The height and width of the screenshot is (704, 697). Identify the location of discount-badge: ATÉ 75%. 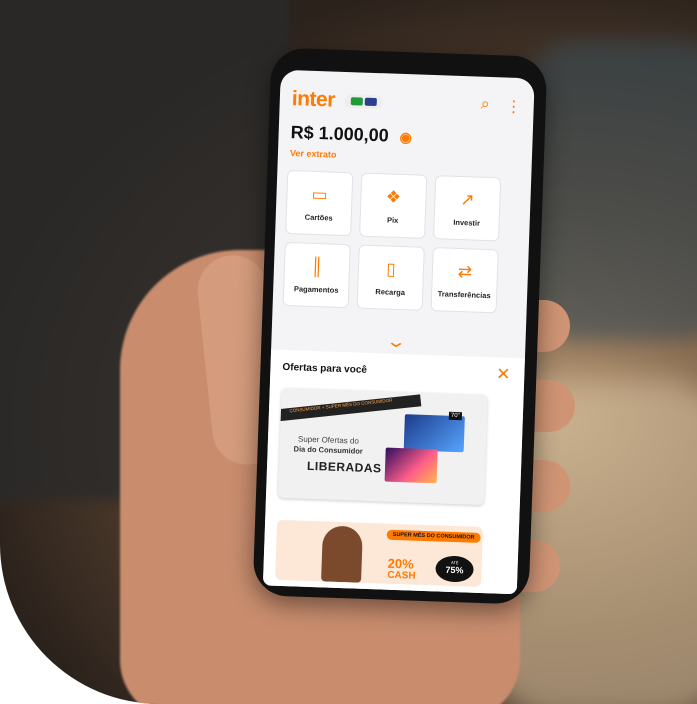
(454, 569).